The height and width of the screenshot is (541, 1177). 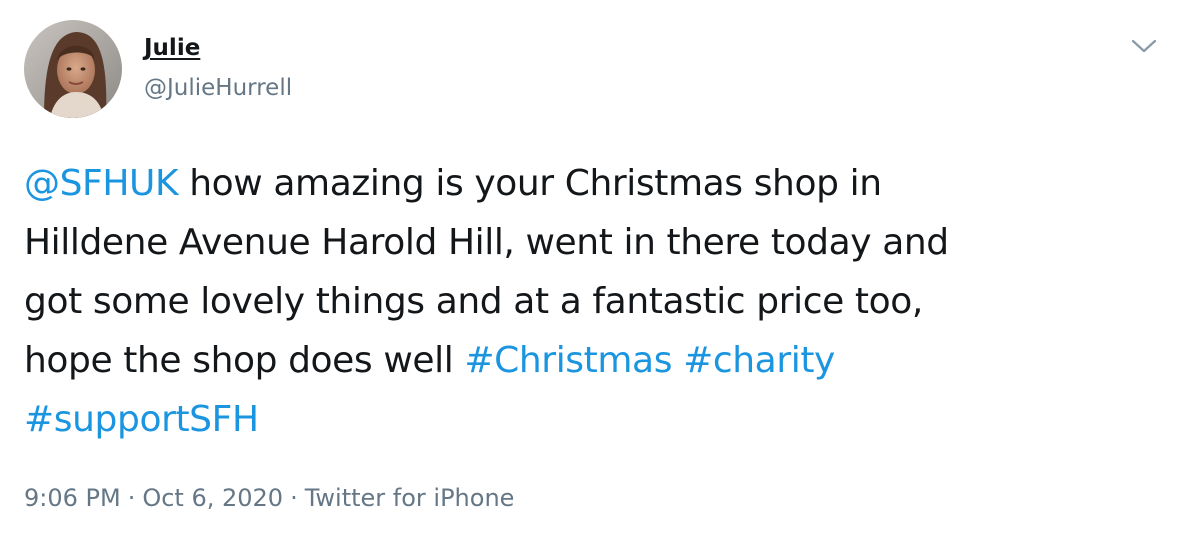 What do you see at coordinates (568, 360) in the screenshot?
I see `hashtag-link: #Christmas` at bounding box center [568, 360].